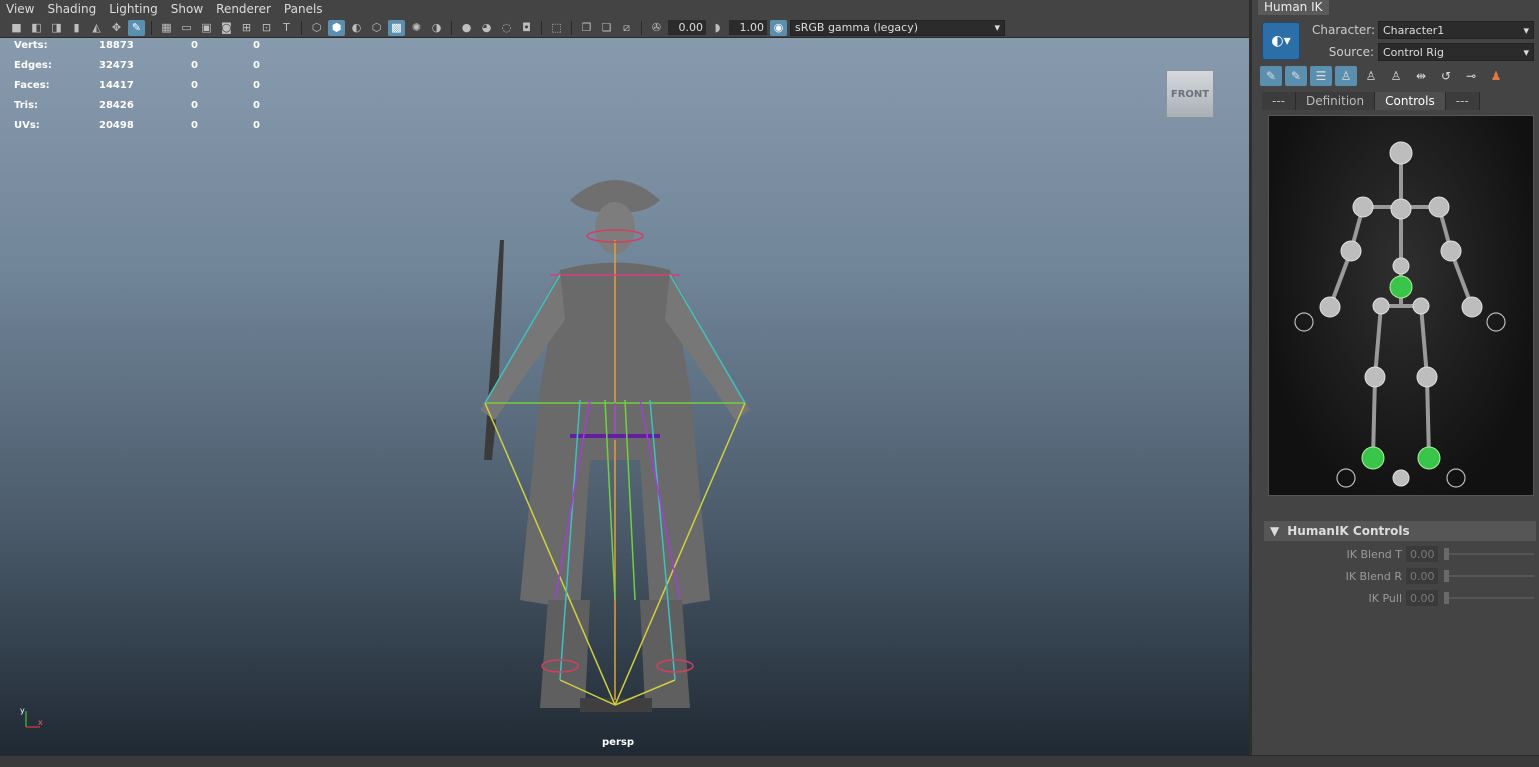  I want to click on image-plane-icon: ◭, so click(96, 28).